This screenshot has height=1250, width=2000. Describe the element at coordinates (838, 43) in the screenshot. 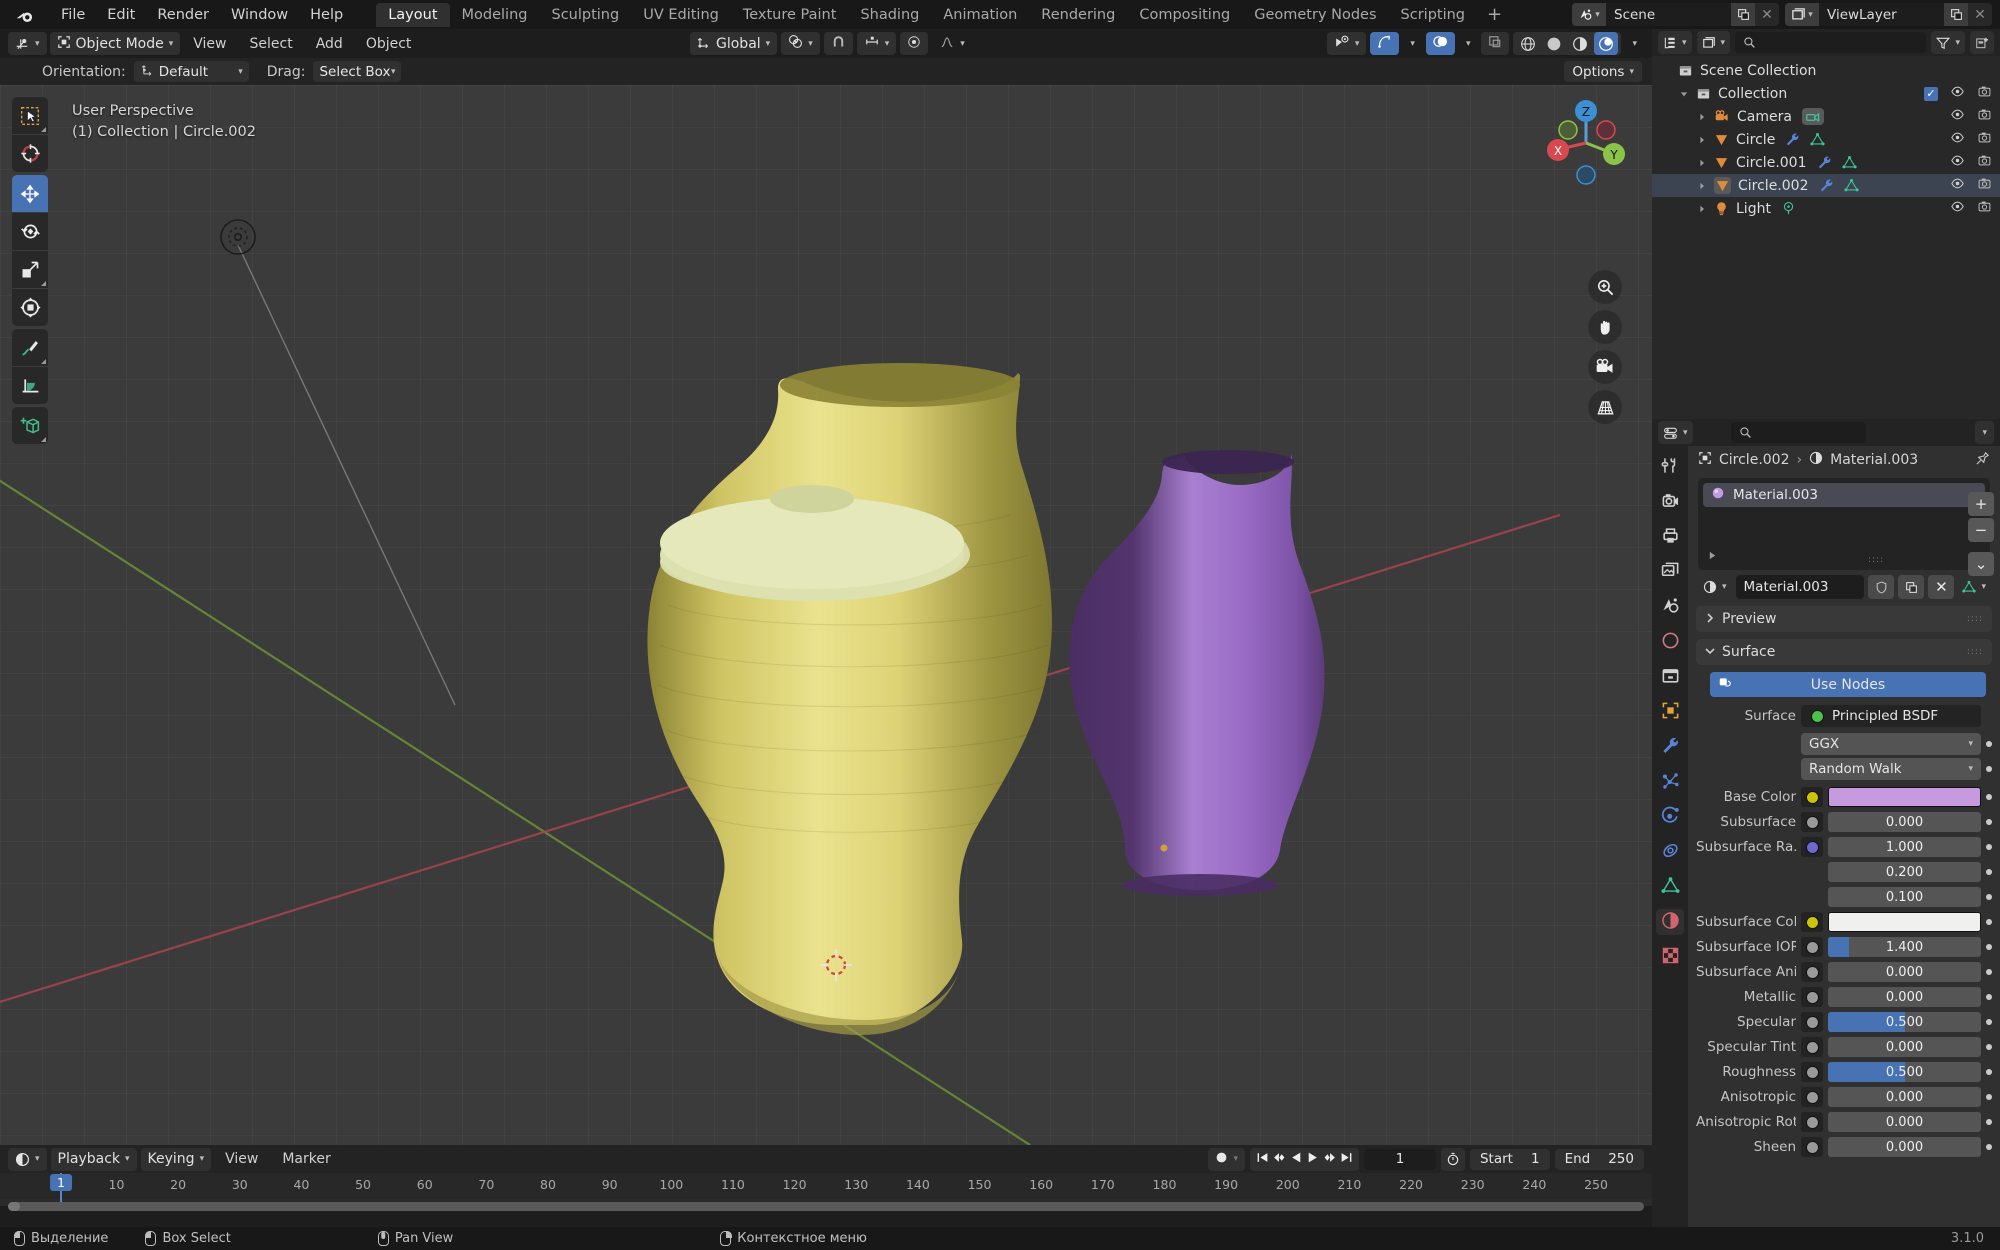

I see `snap-magnet-toggle` at that location.